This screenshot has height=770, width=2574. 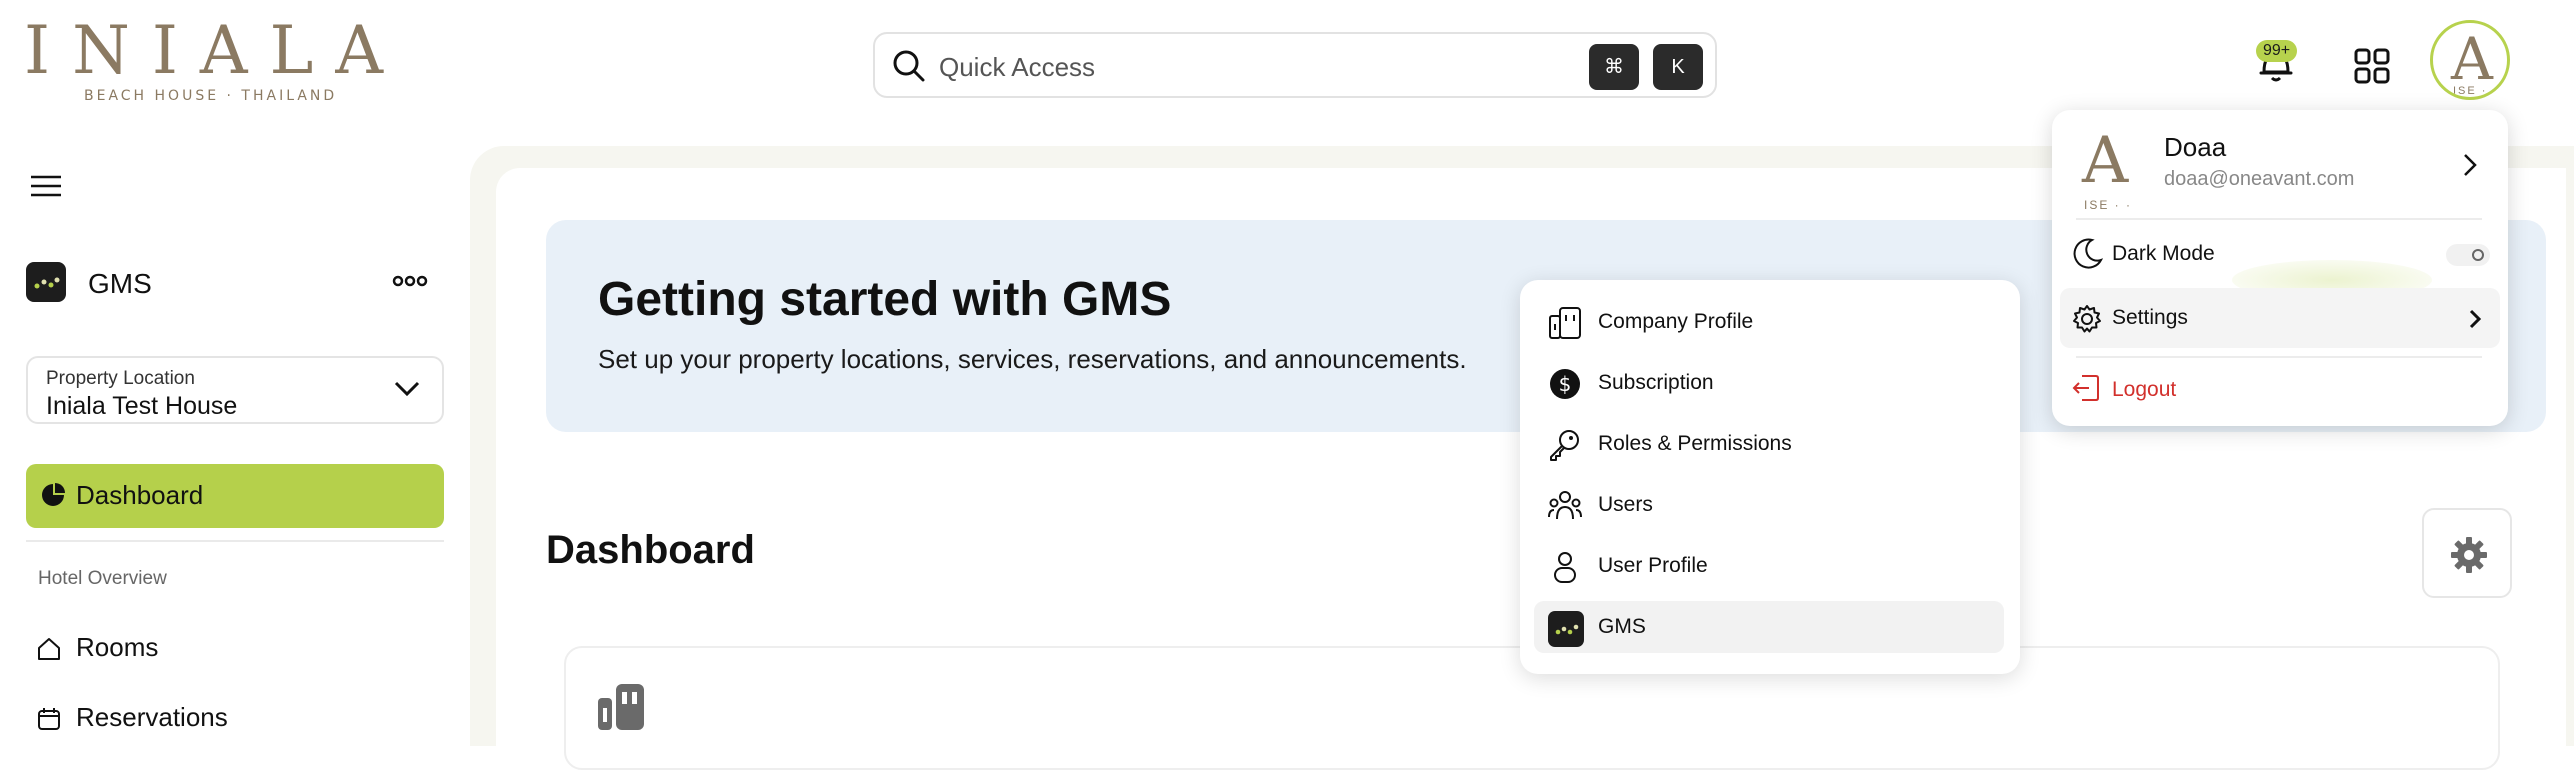 I want to click on app-switcher-gms: GMS, so click(x=236, y=282).